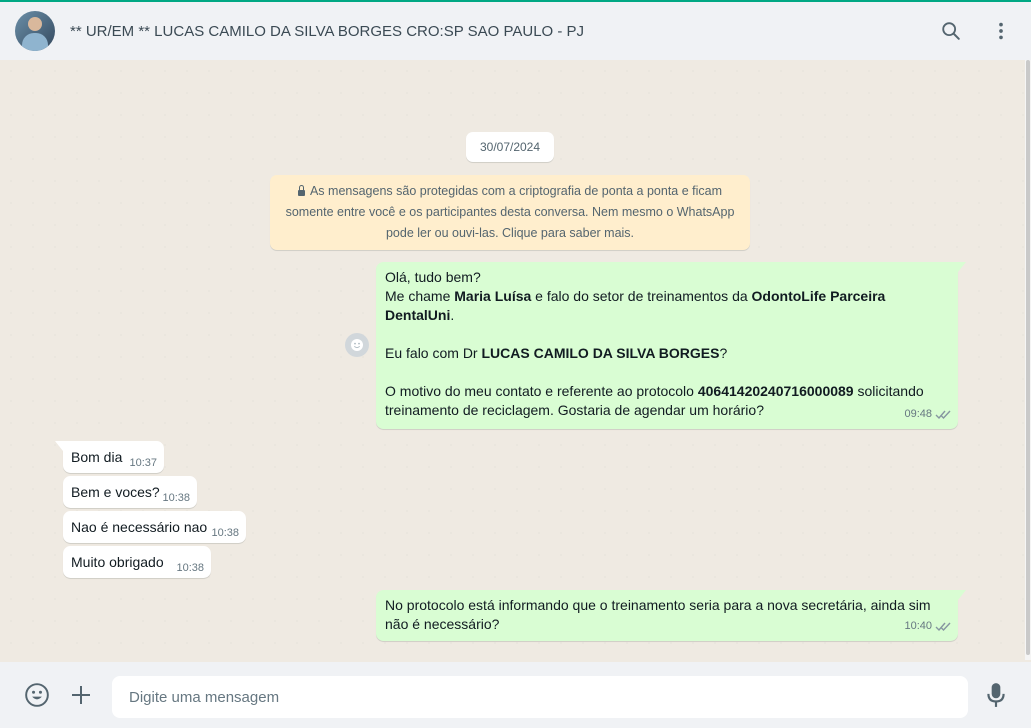 Image resolution: width=1031 pixels, height=728 pixels. I want to click on search-button, so click(951, 31).